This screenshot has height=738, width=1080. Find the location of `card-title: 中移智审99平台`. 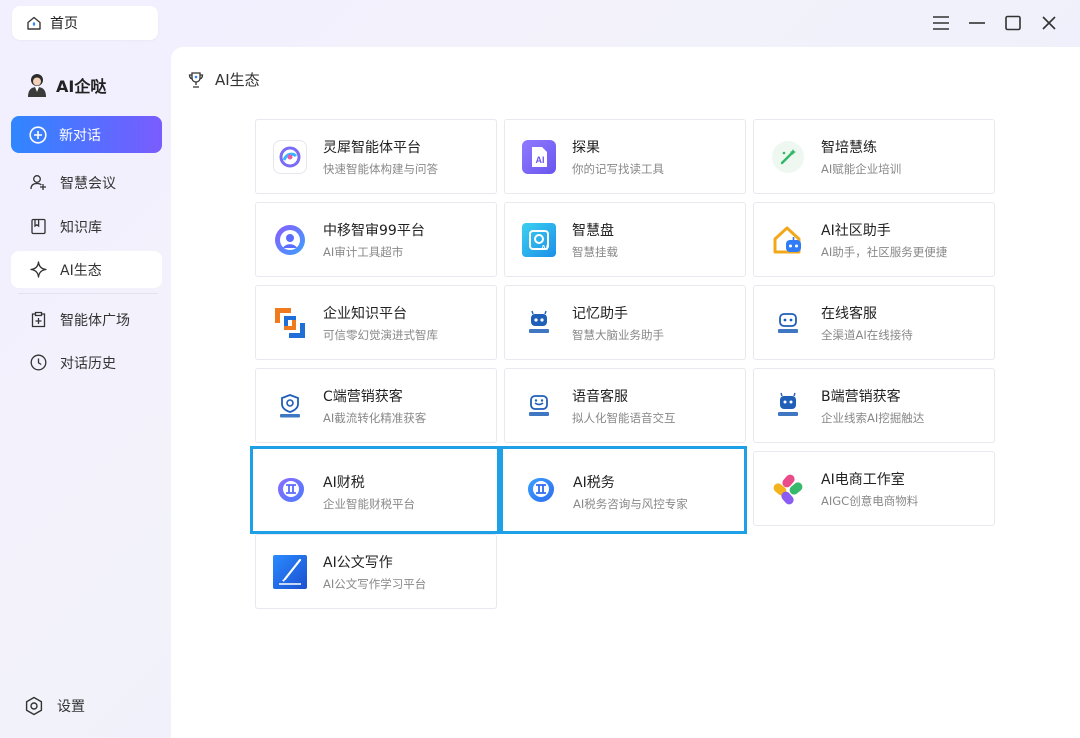

card-title: 中移智审99平台 is located at coordinates (374, 231).